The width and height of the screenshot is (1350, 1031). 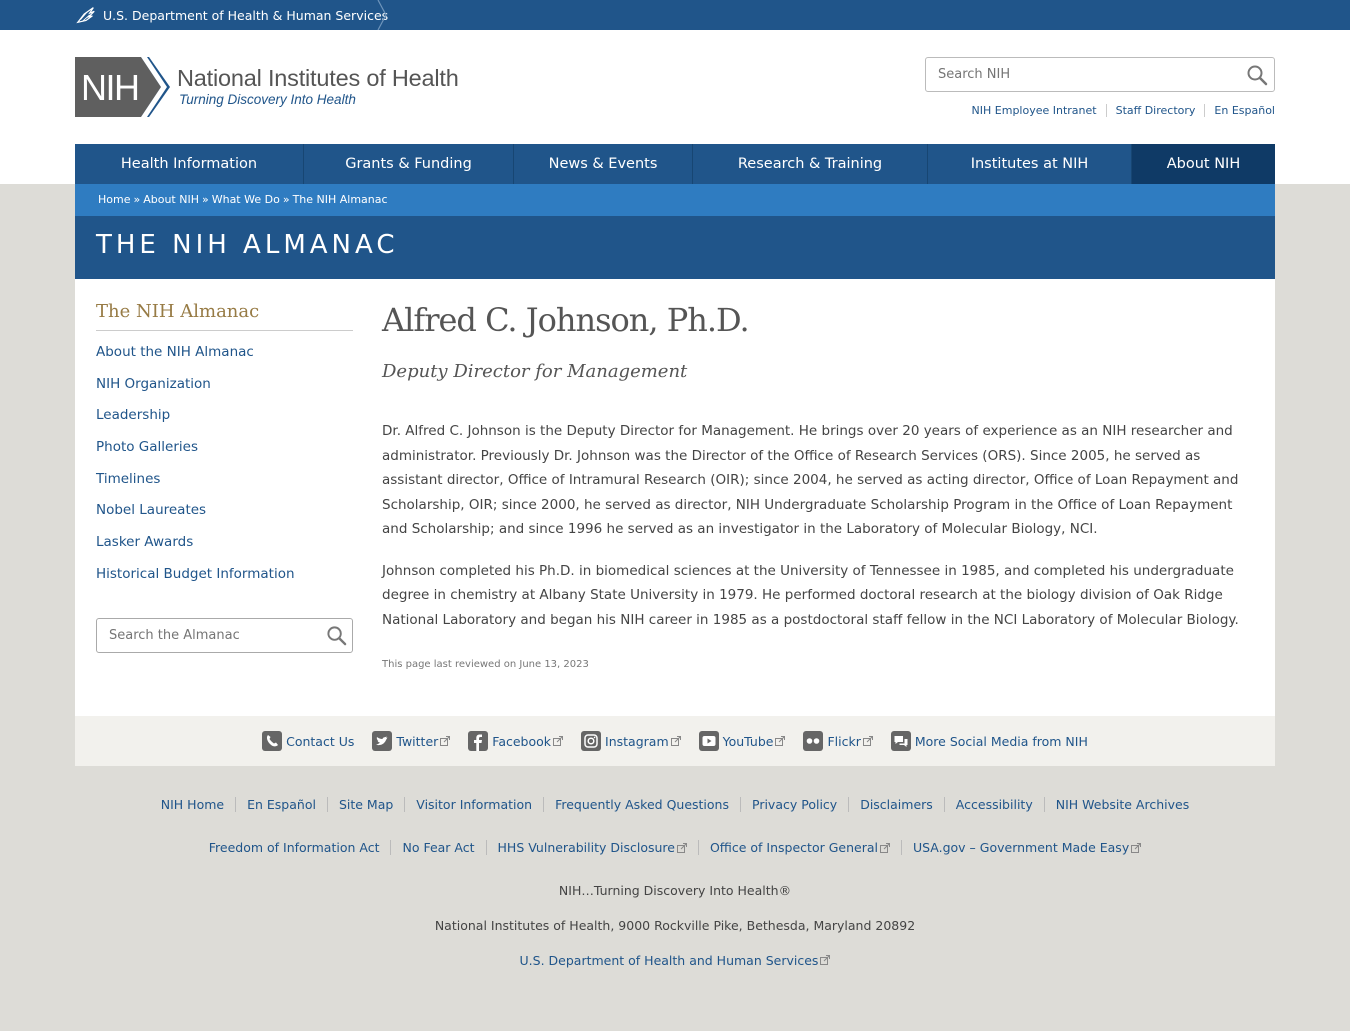 I want to click on sidebar-item-organization: NIH Organization, so click(x=153, y=384).